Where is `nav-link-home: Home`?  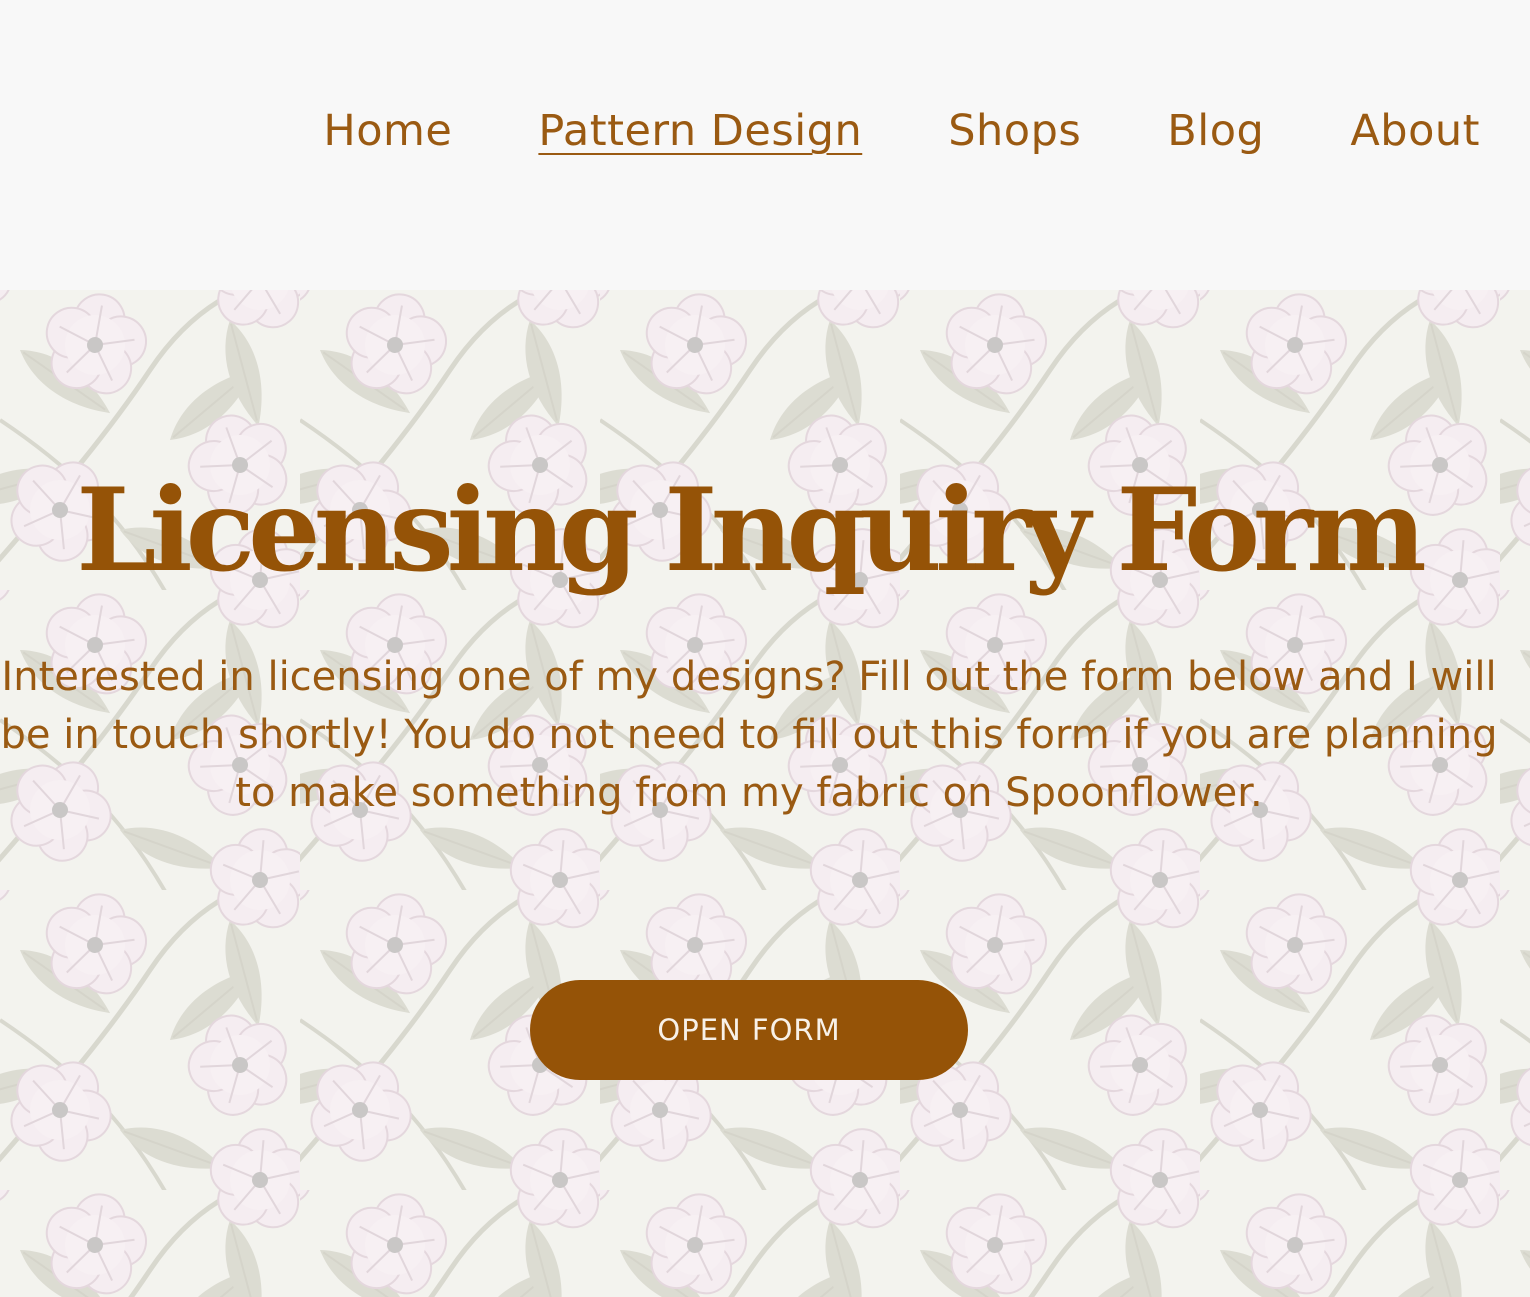 nav-link-home: Home is located at coordinates (387, 131).